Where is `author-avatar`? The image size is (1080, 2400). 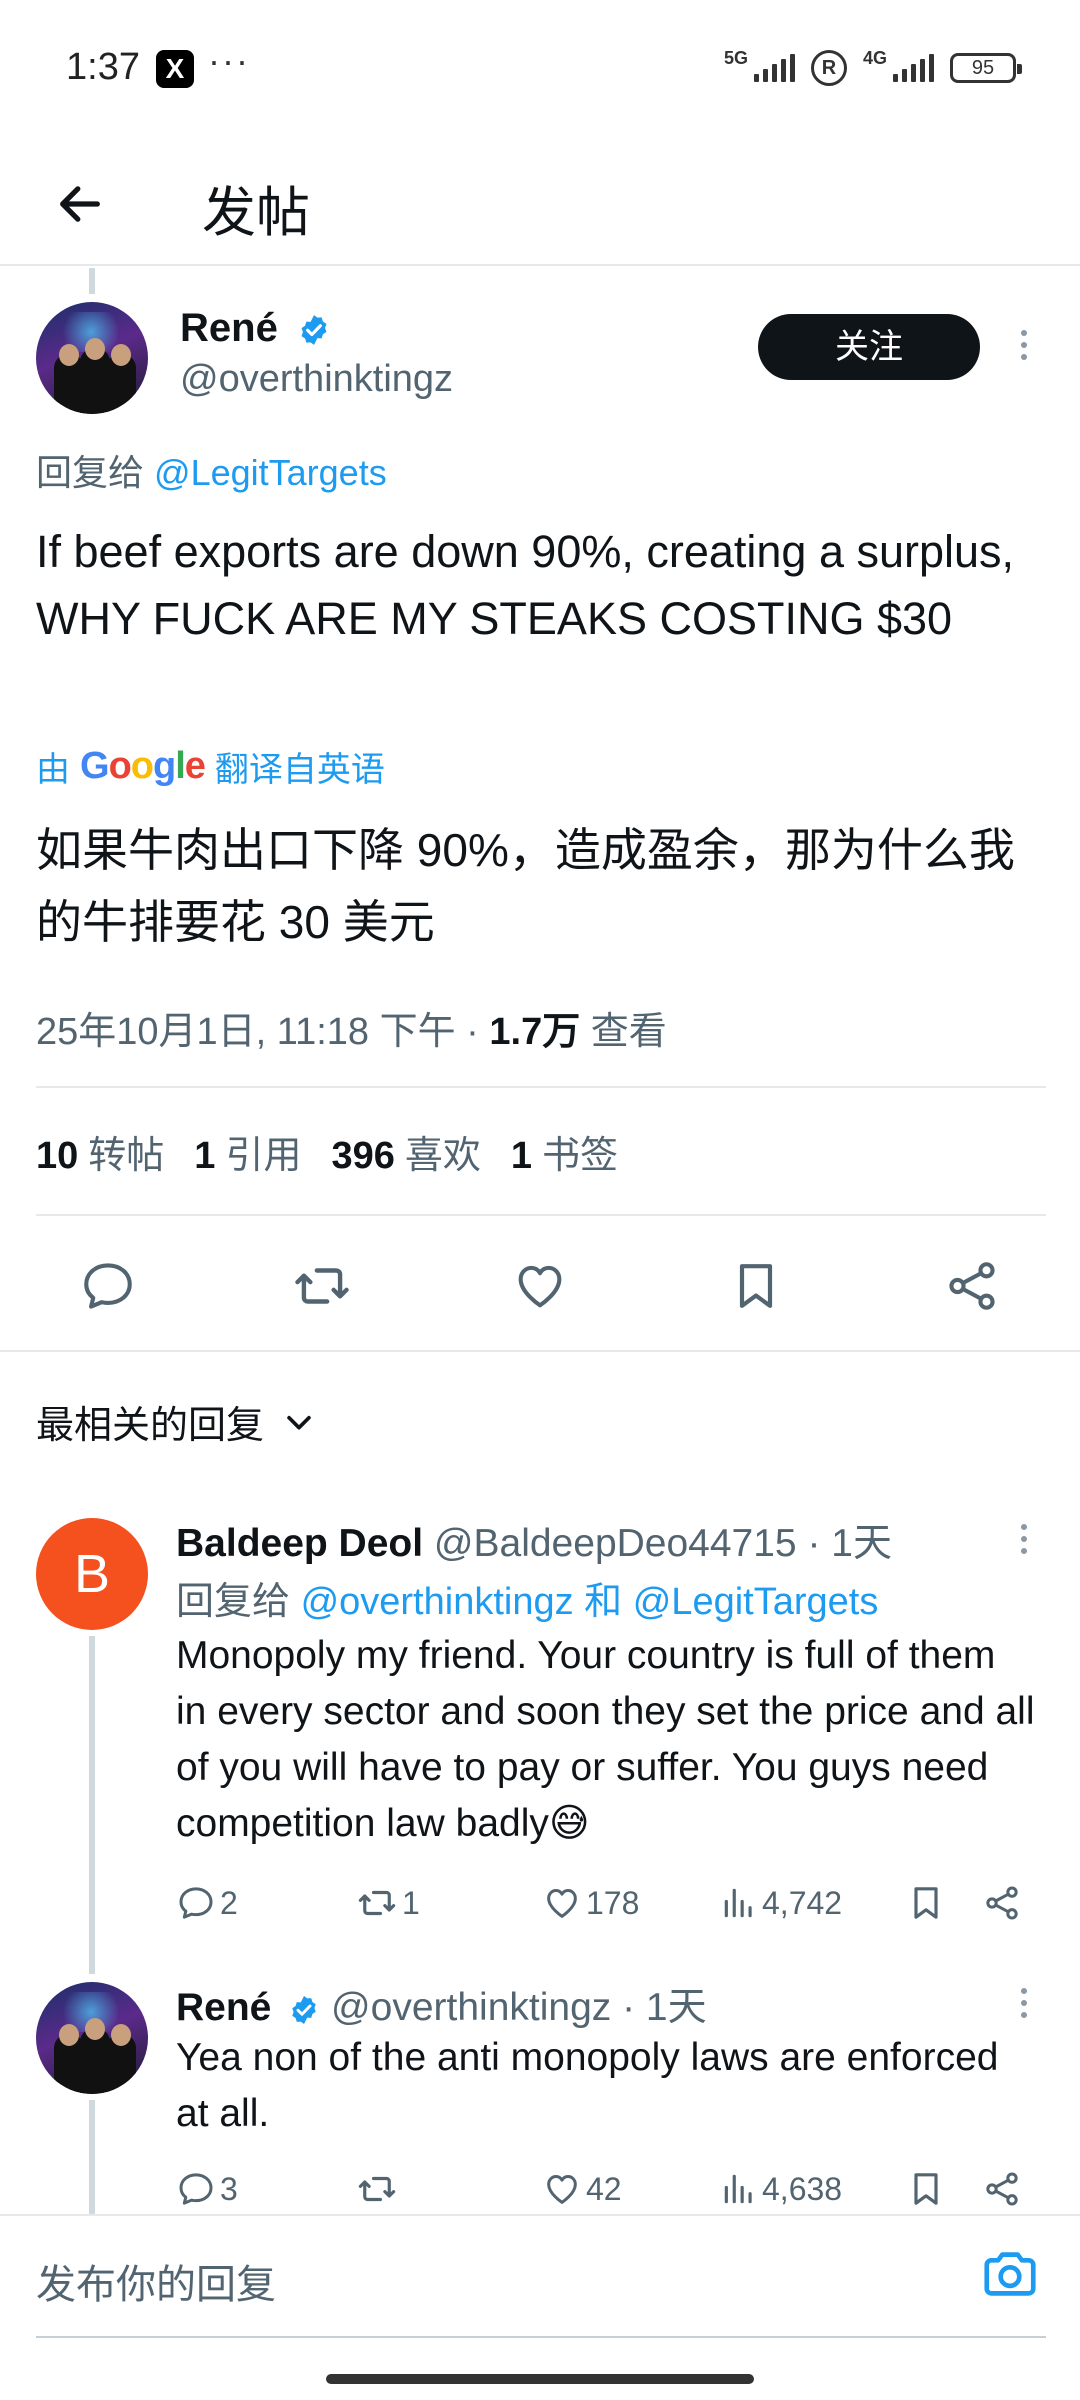
author-avatar is located at coordinates (92, 358).